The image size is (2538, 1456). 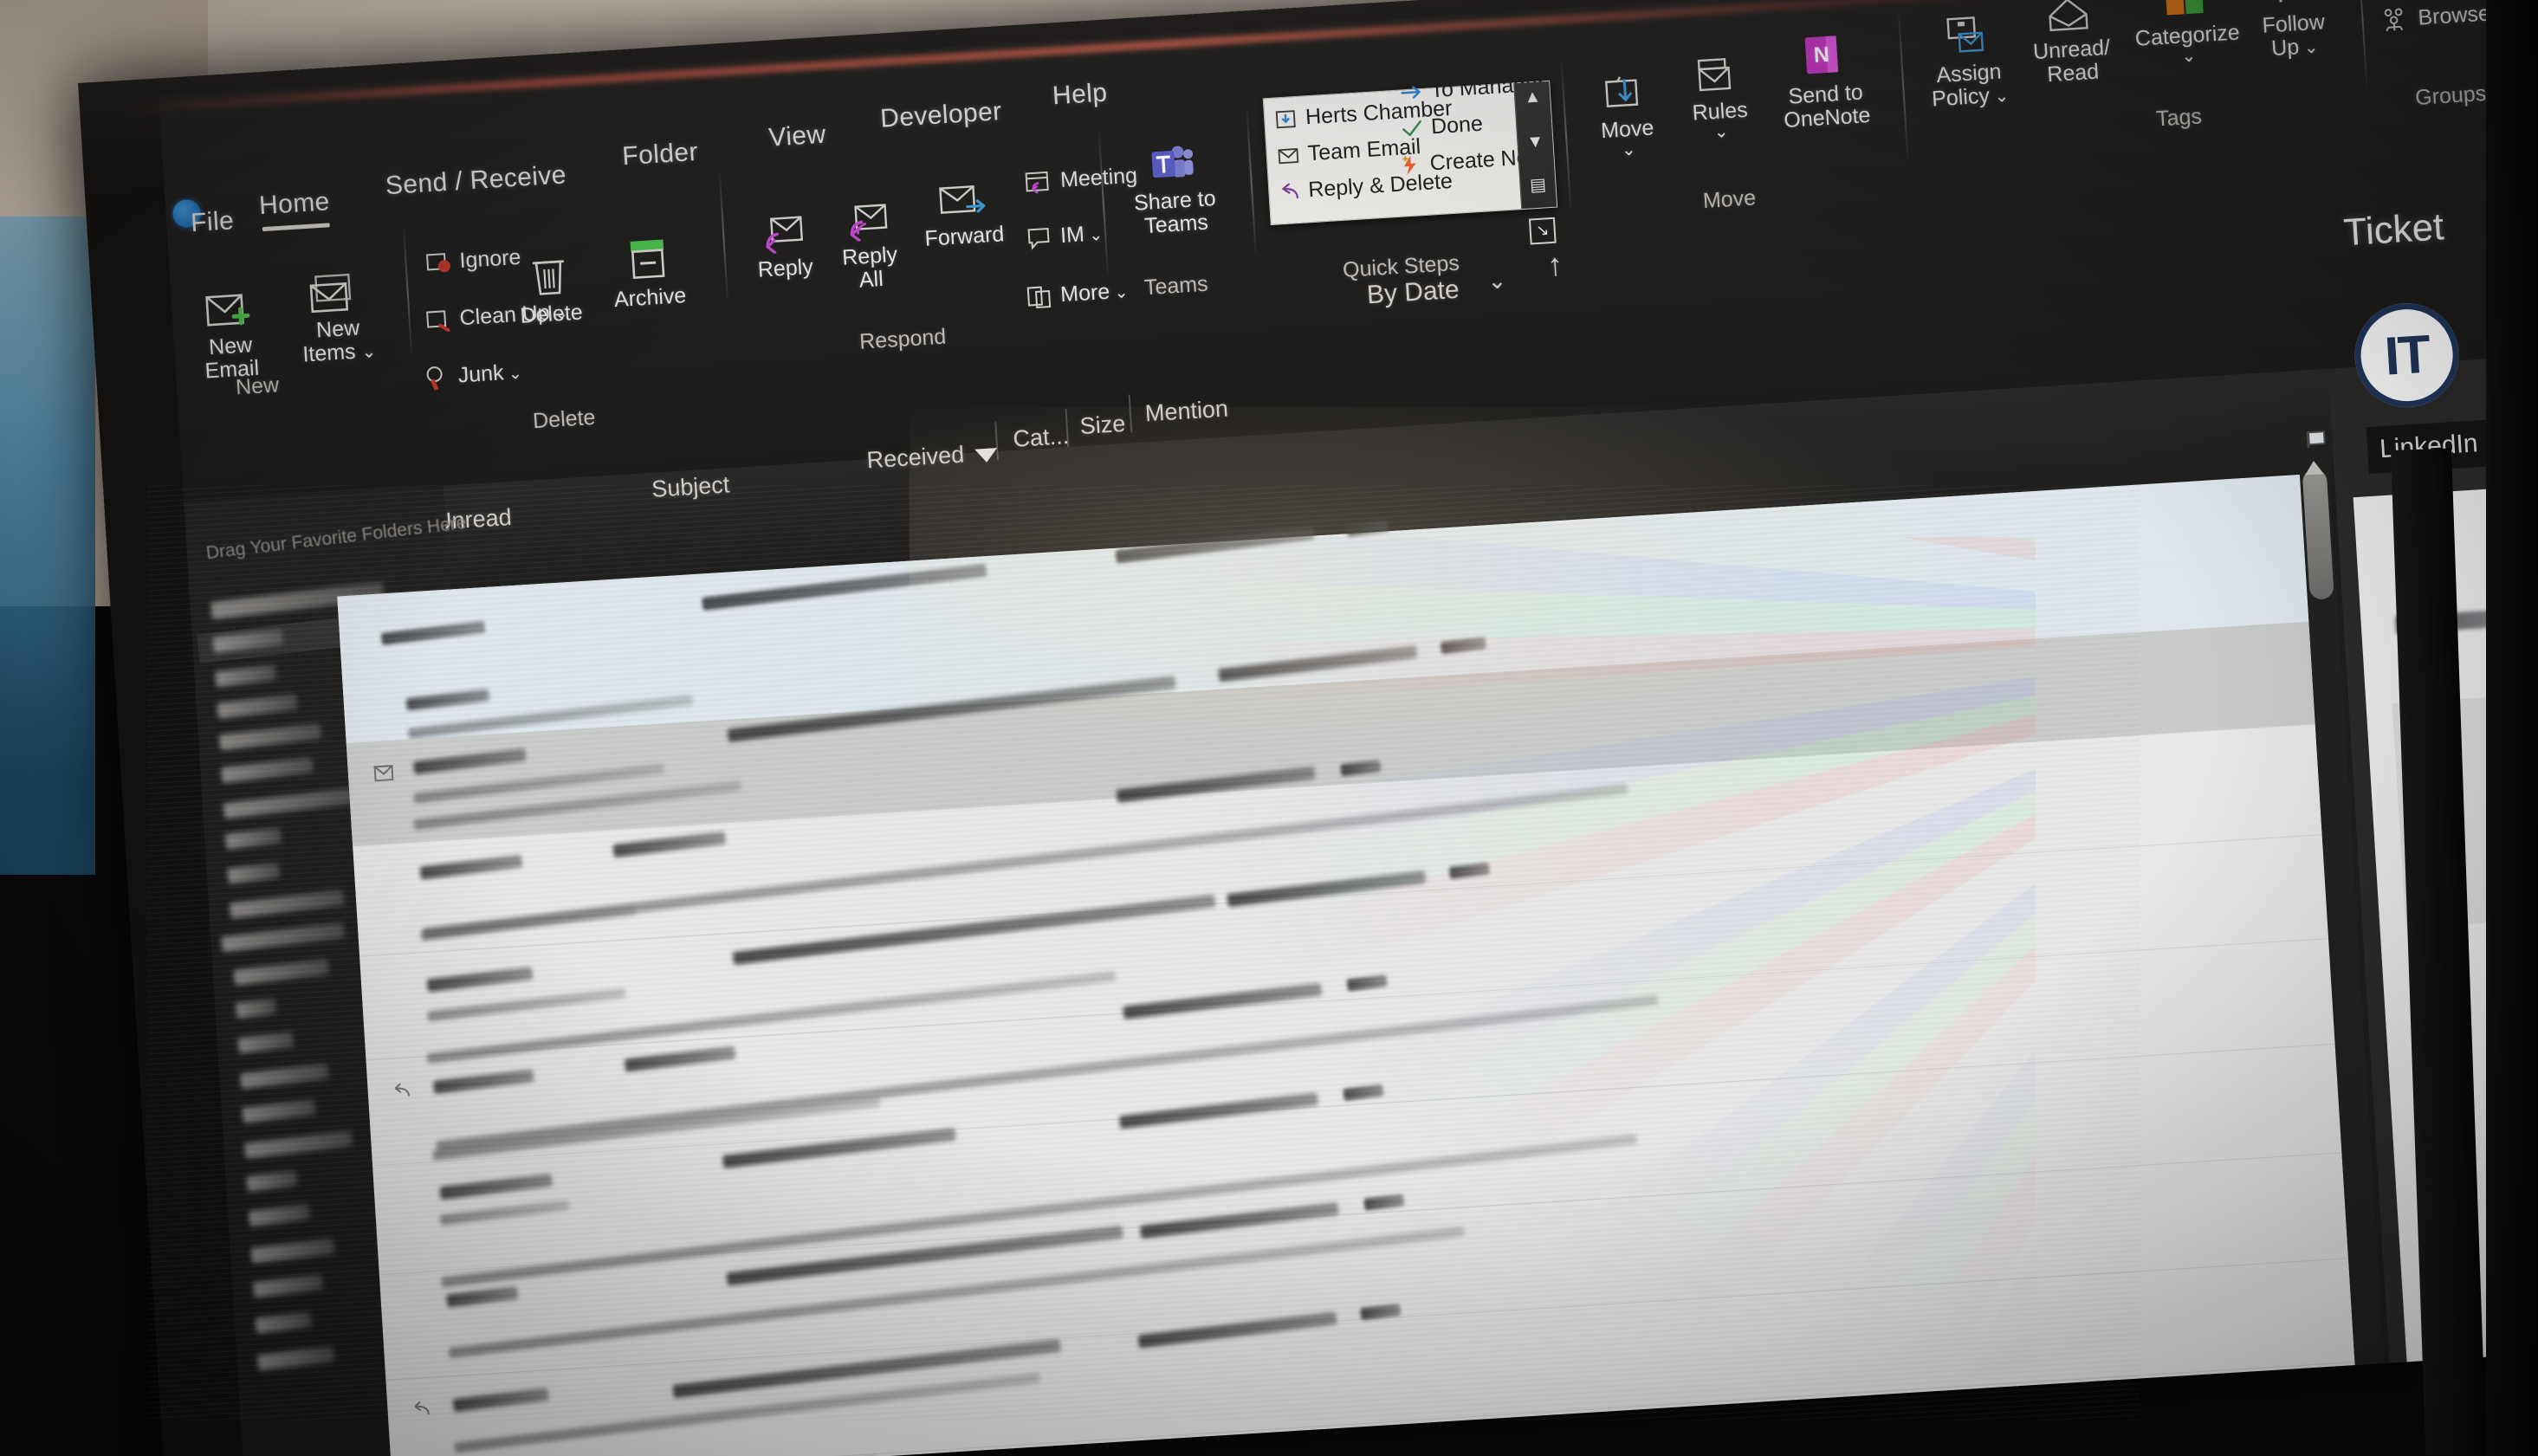 What do you see at coordinates (1065, 236) in the screenshot?
I see `im-button: IM ⌄` at bounding box center [1065, 236].